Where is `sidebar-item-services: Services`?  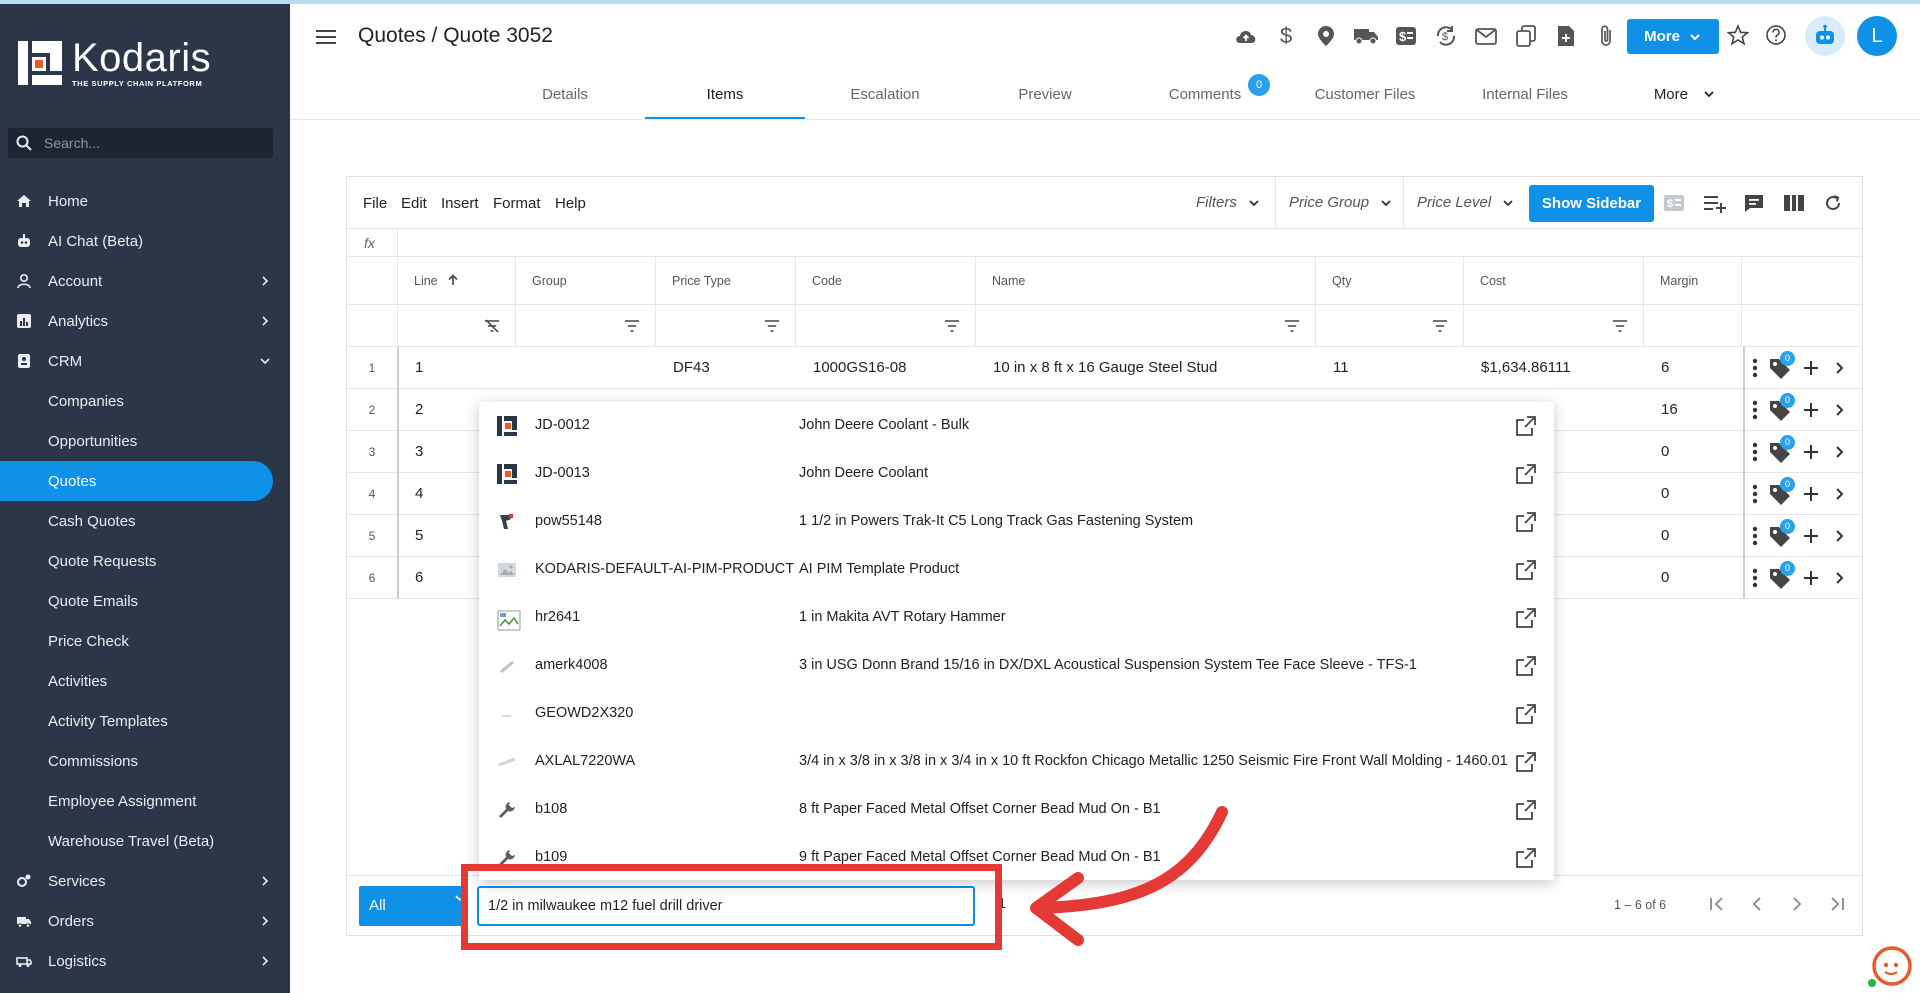
sidebar-item-services: Services is located at coordinates (145, 881).